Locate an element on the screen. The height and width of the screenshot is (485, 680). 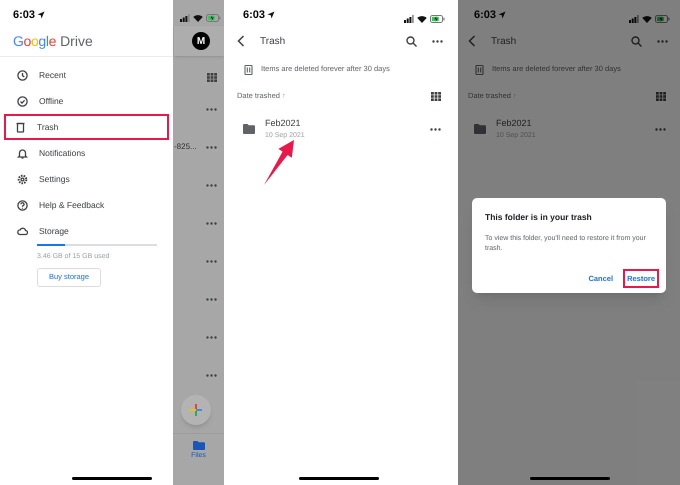
menu-item: Storage is located at coordinates (86, 231).